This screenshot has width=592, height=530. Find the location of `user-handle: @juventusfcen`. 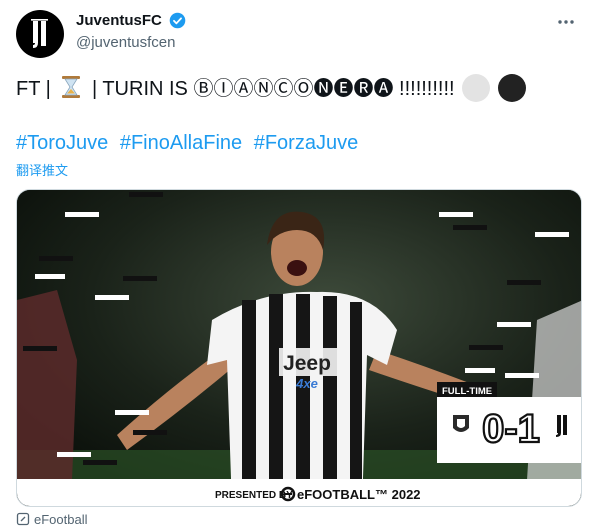

user-handle: @juventusfcen is located at coordinates (131, 42).